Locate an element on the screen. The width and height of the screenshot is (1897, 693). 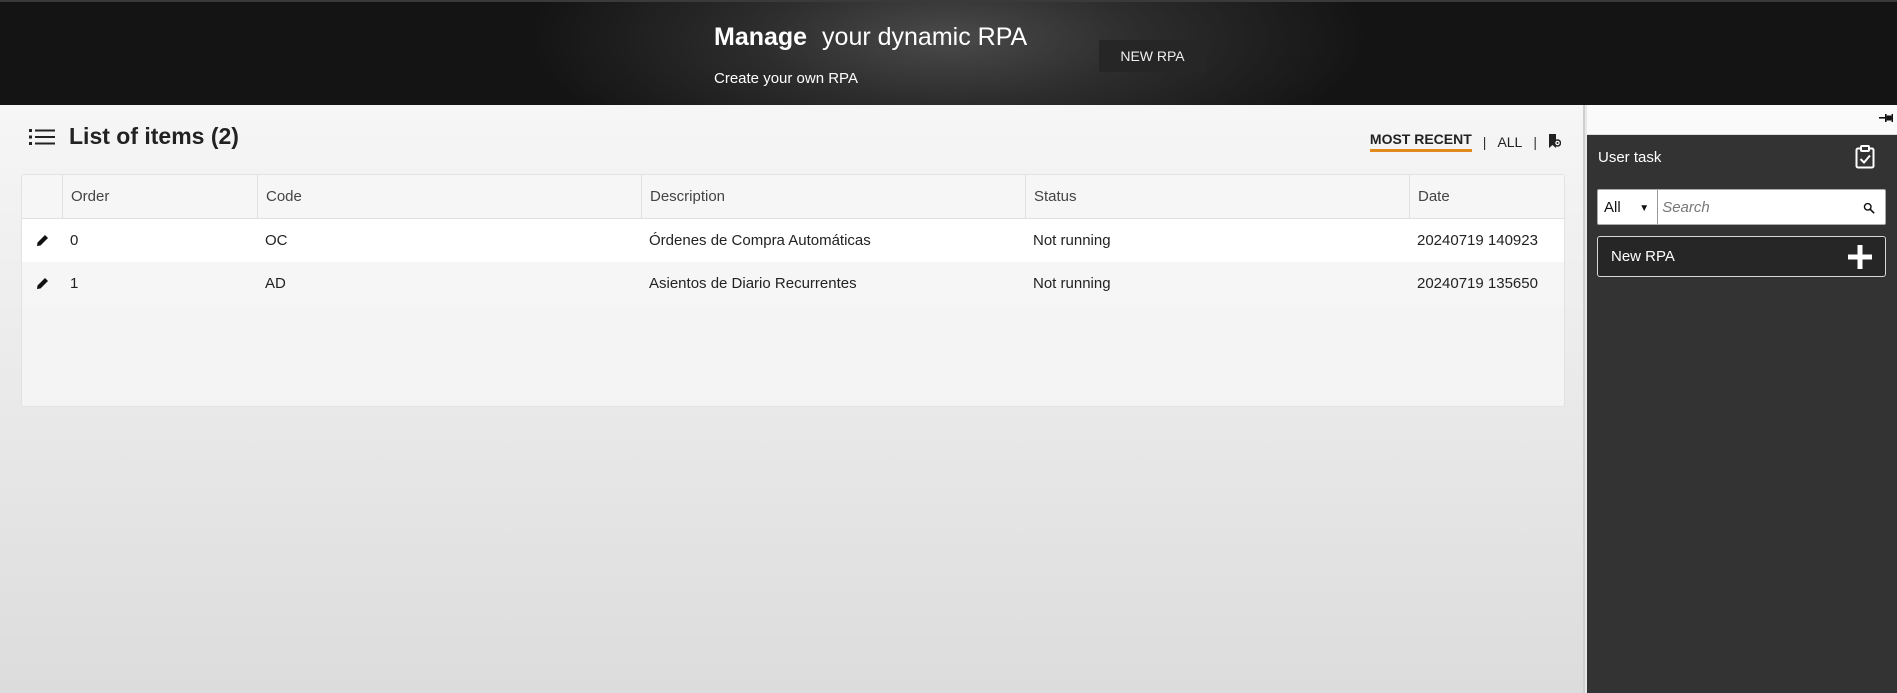
table-header-row: Order Code Description Status Date is located at coordinates (793, 197).